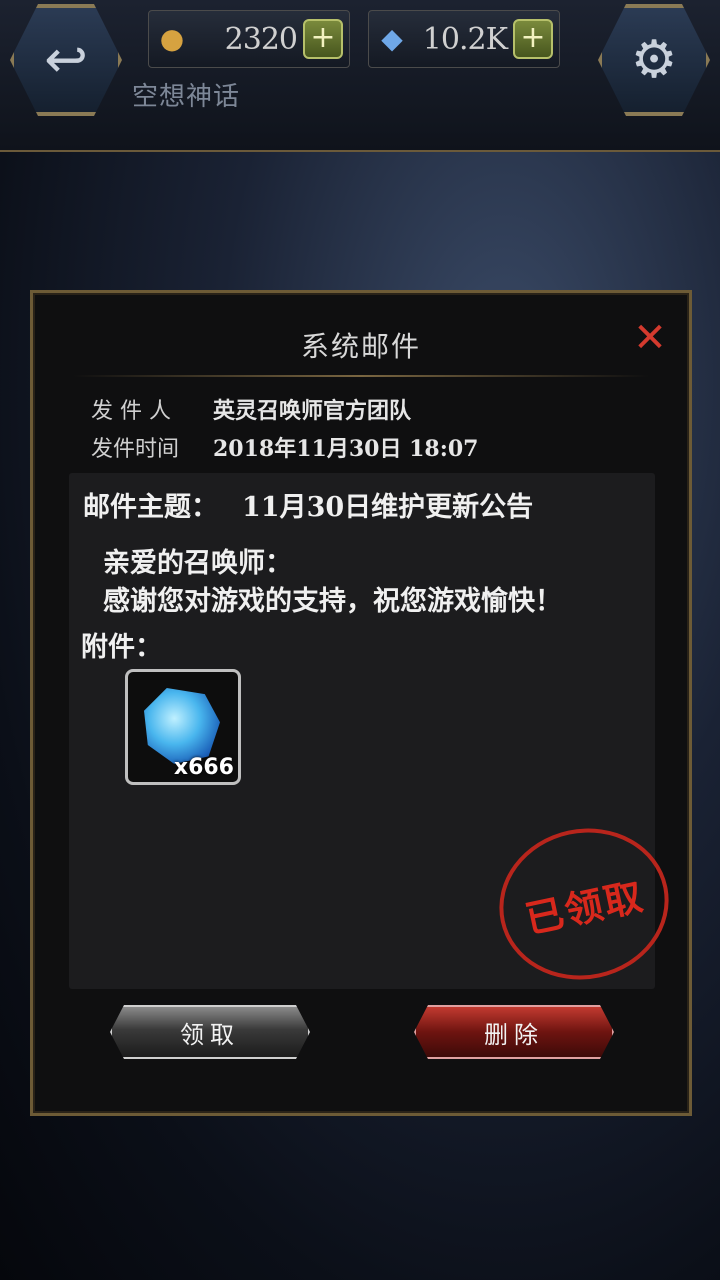  I want to click on crystal-gem-icon, so click(182, 726).